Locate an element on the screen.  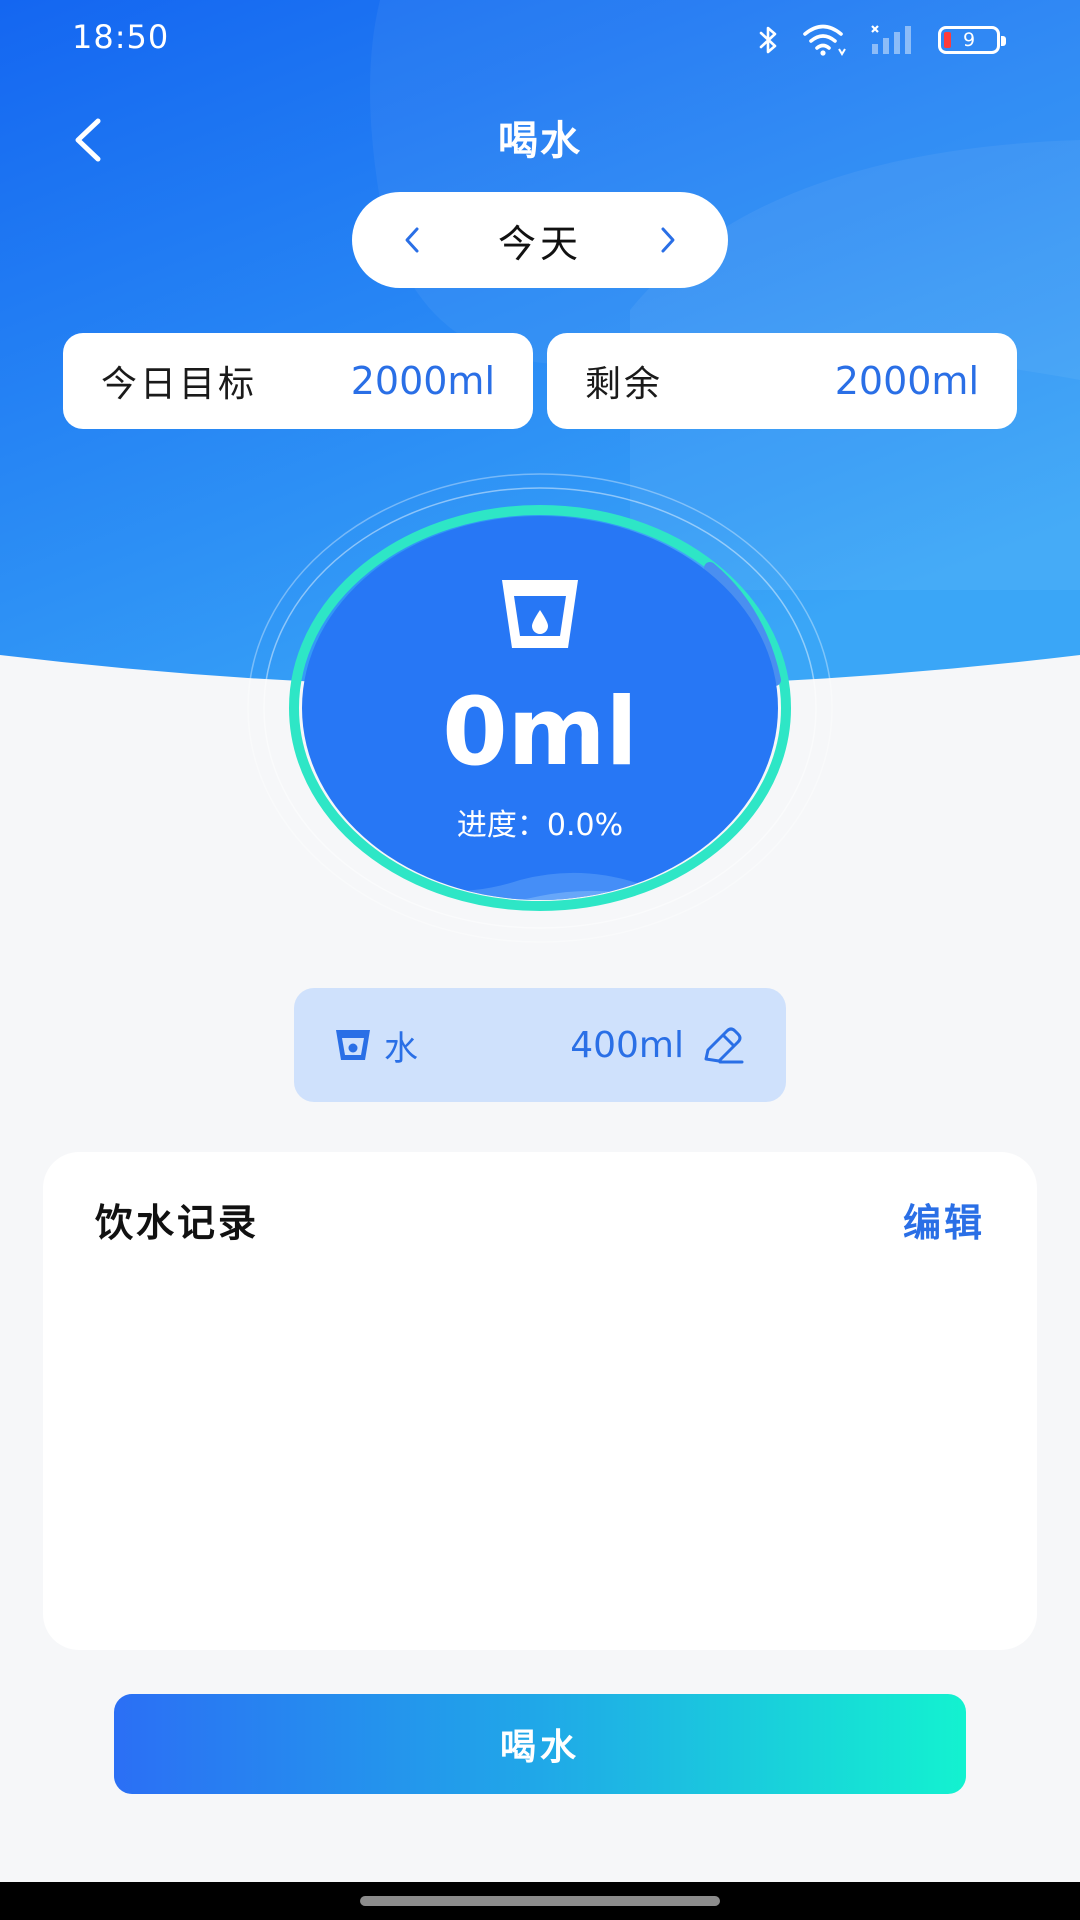
drink-type-selector: 水 400ml is located at coordinates (540, 1045).